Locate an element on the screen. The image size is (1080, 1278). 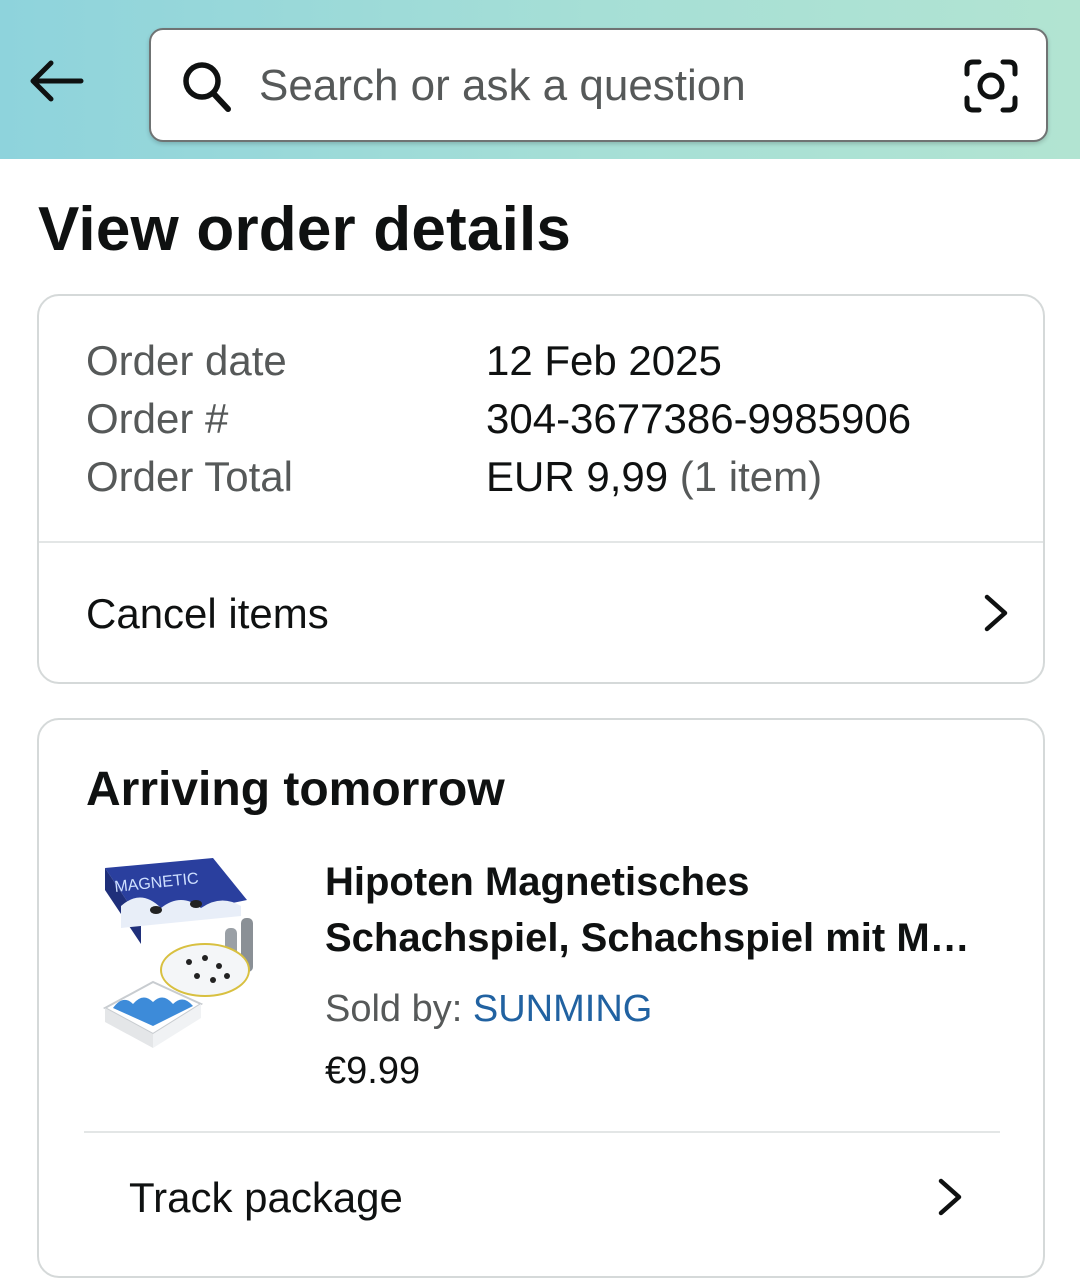
cancel-items-button: Cancel items is located at coordinates (541, 613).